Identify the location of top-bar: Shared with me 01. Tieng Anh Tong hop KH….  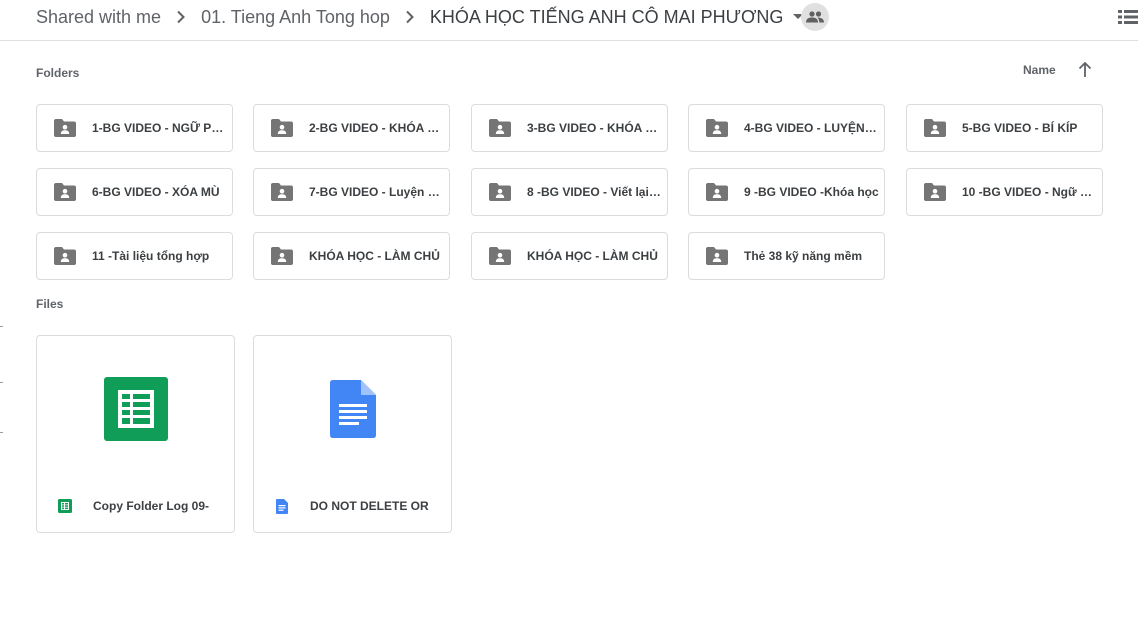
(569, 20).